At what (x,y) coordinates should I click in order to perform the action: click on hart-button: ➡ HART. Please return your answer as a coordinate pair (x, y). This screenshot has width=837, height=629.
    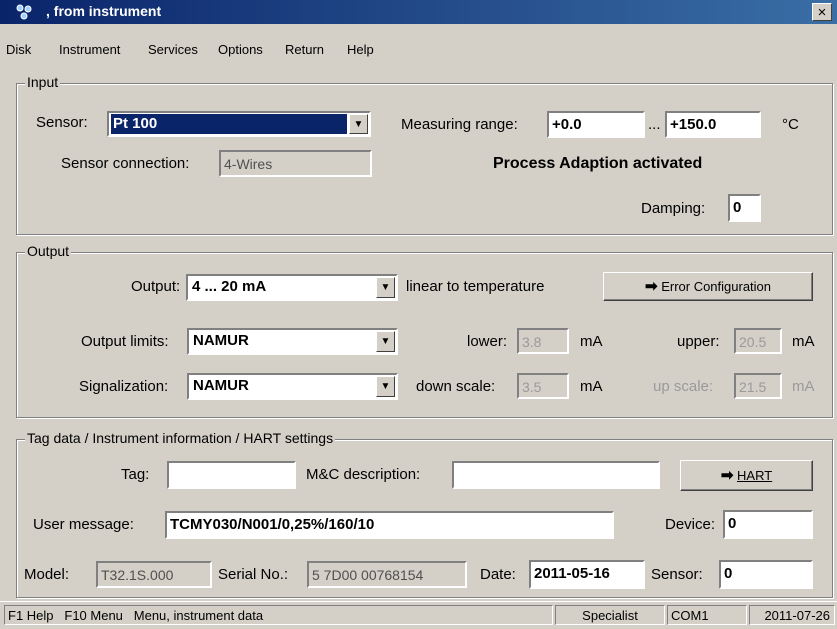
    Looking at the image, I should click on (746, 475).